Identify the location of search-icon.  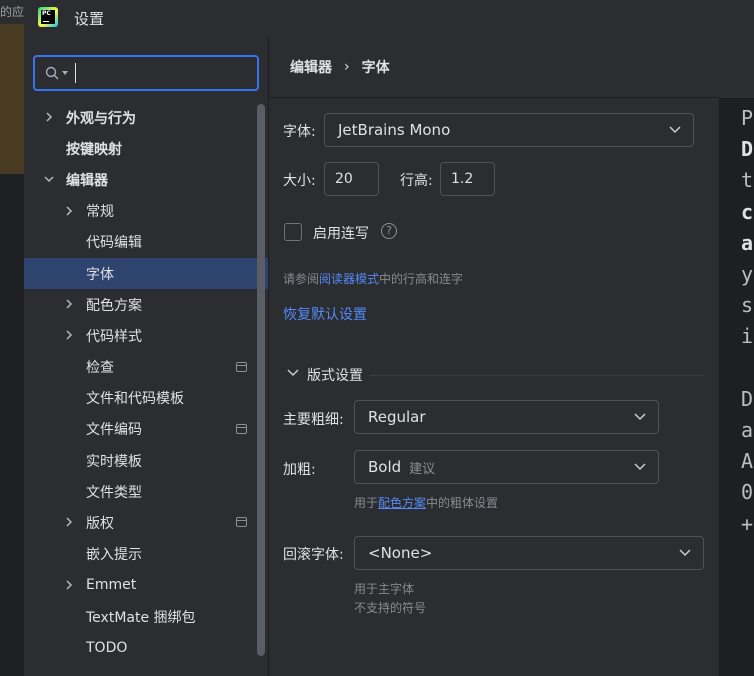
(52, 73).